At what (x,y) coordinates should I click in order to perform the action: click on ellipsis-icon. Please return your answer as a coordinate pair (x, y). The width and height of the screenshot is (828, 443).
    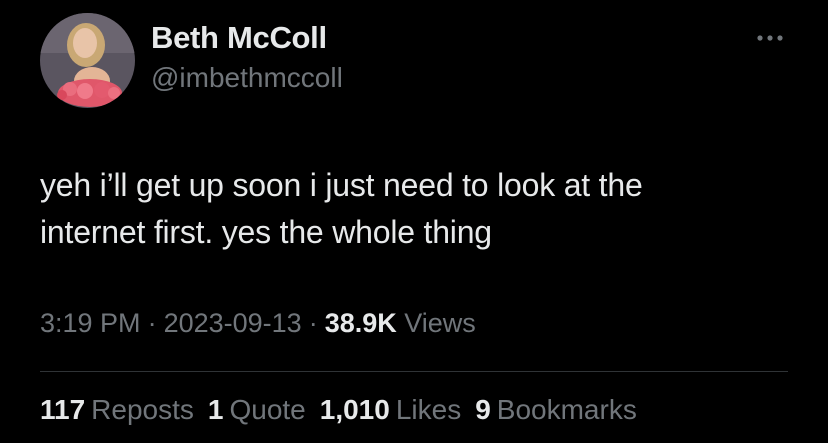
    Looking at the image, I should click on (770, 38).